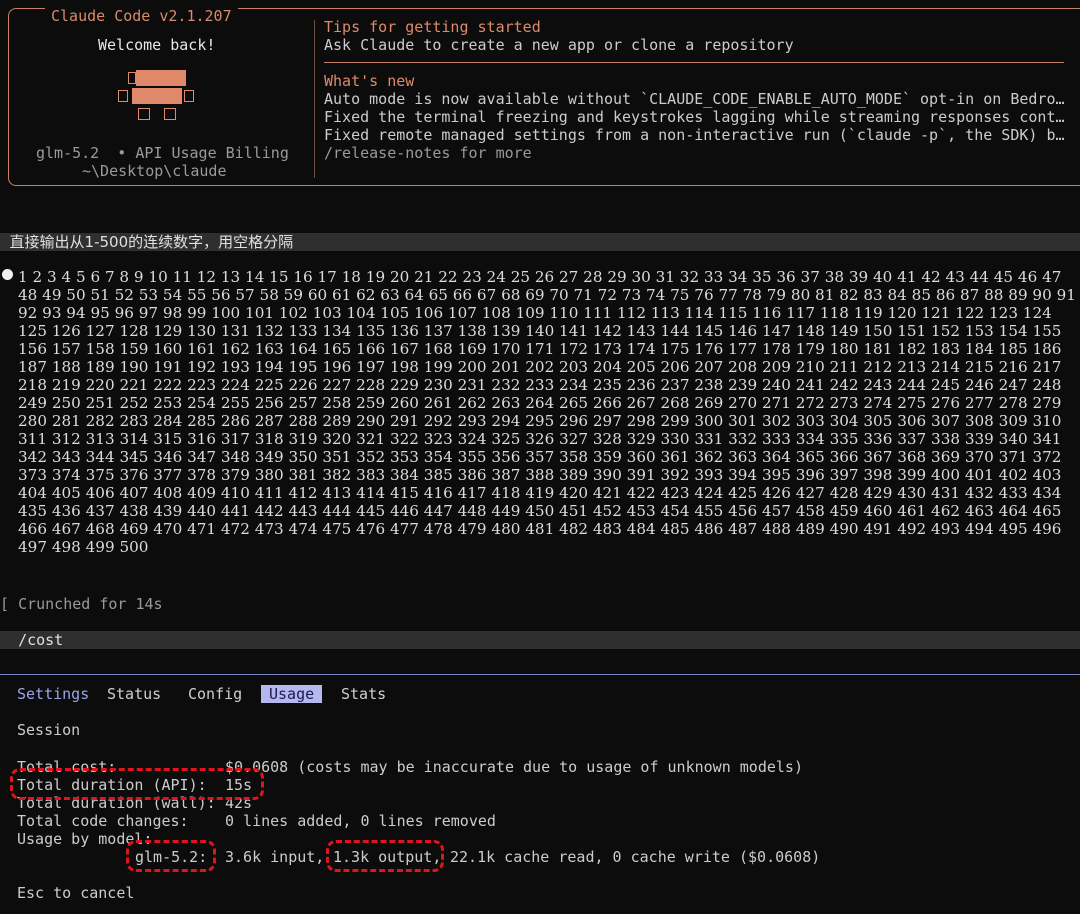 The width and height of the screenshot is (1080, 914). Describe the element at coordinates (7, 274) in the screenshot. I see `response-bullet-icon` at that location.